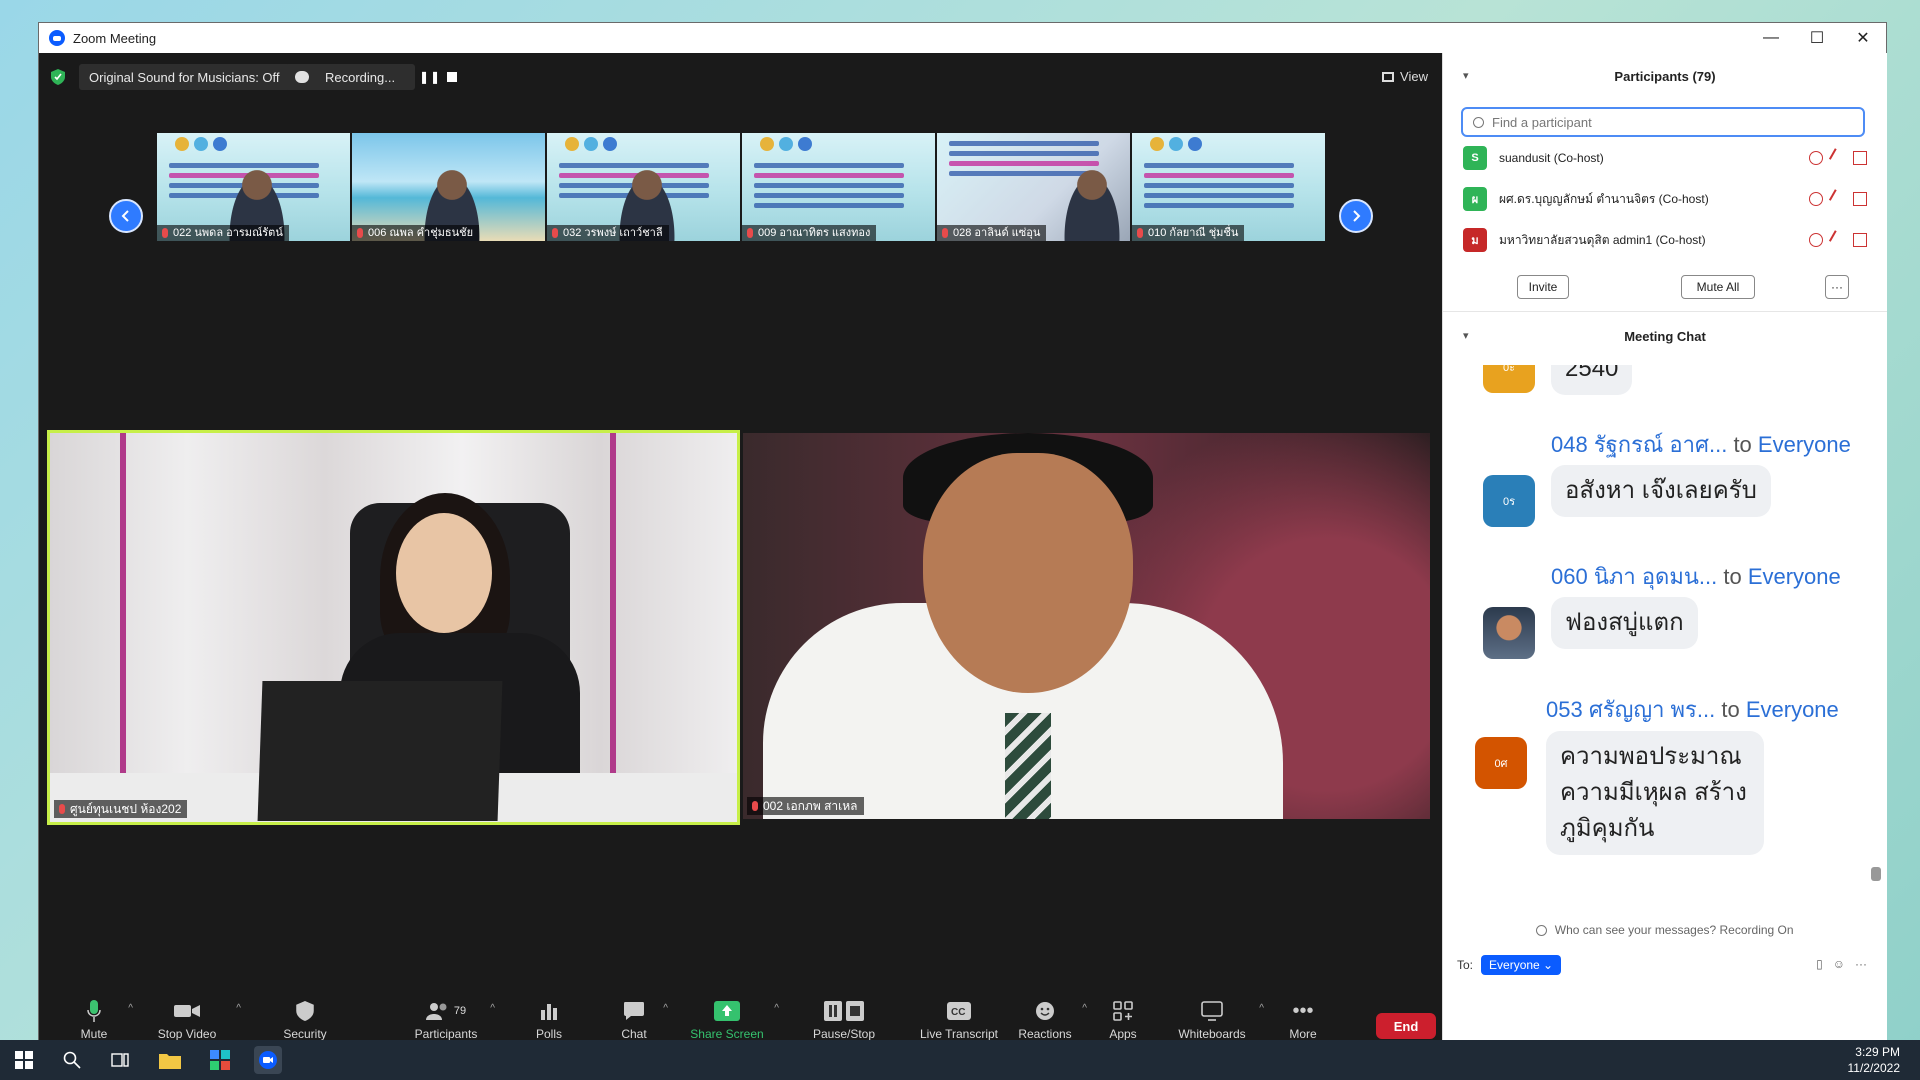 The image size is (1920, 1080). Describe the element at coordinates (1839, 964) in the screenshot. I see `emoji-icon: ☺` at that location.